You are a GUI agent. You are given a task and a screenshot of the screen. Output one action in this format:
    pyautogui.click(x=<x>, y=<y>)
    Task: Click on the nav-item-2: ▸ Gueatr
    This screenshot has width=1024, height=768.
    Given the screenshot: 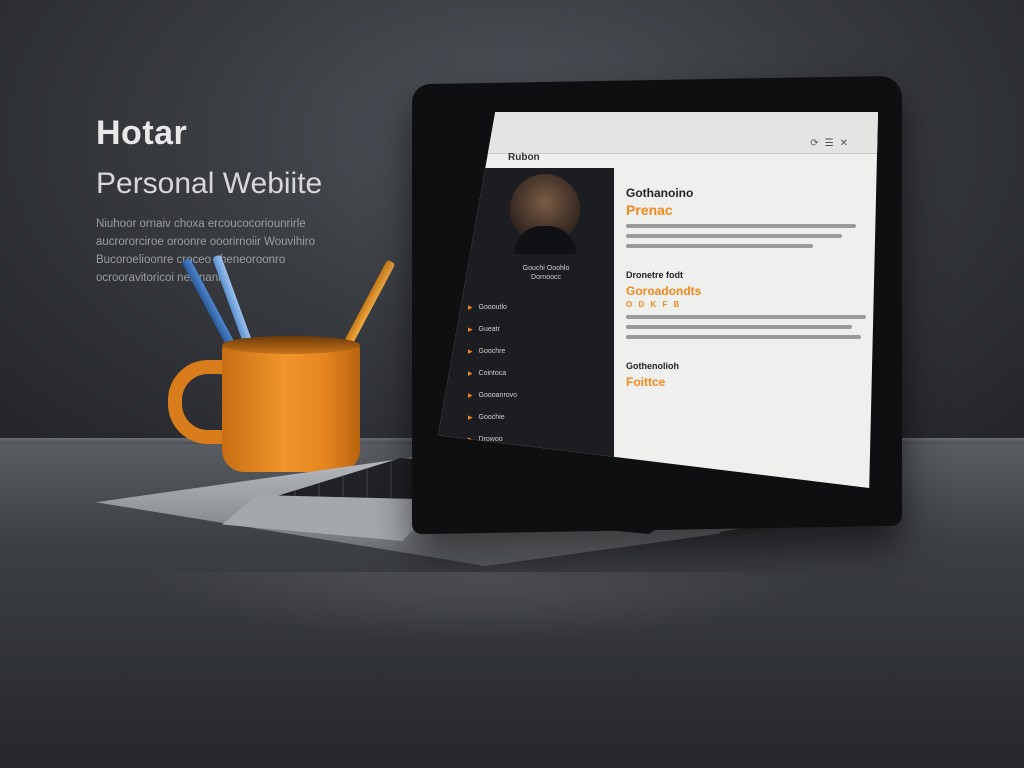 What is the action you would take?
    pyautogui.click(x=492, y=329)
    